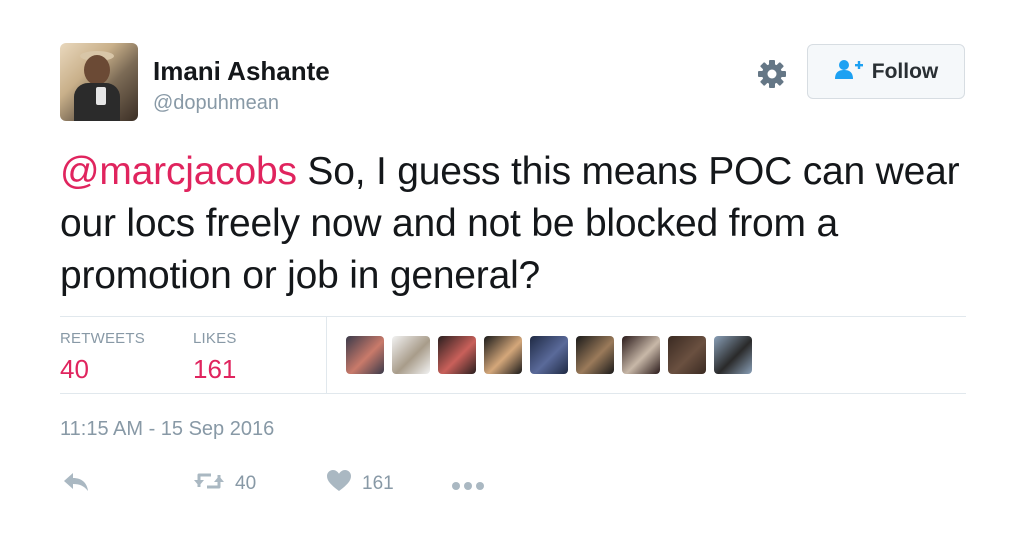  I want to click on user-handle: @dopuhmean, so click(216, 103).